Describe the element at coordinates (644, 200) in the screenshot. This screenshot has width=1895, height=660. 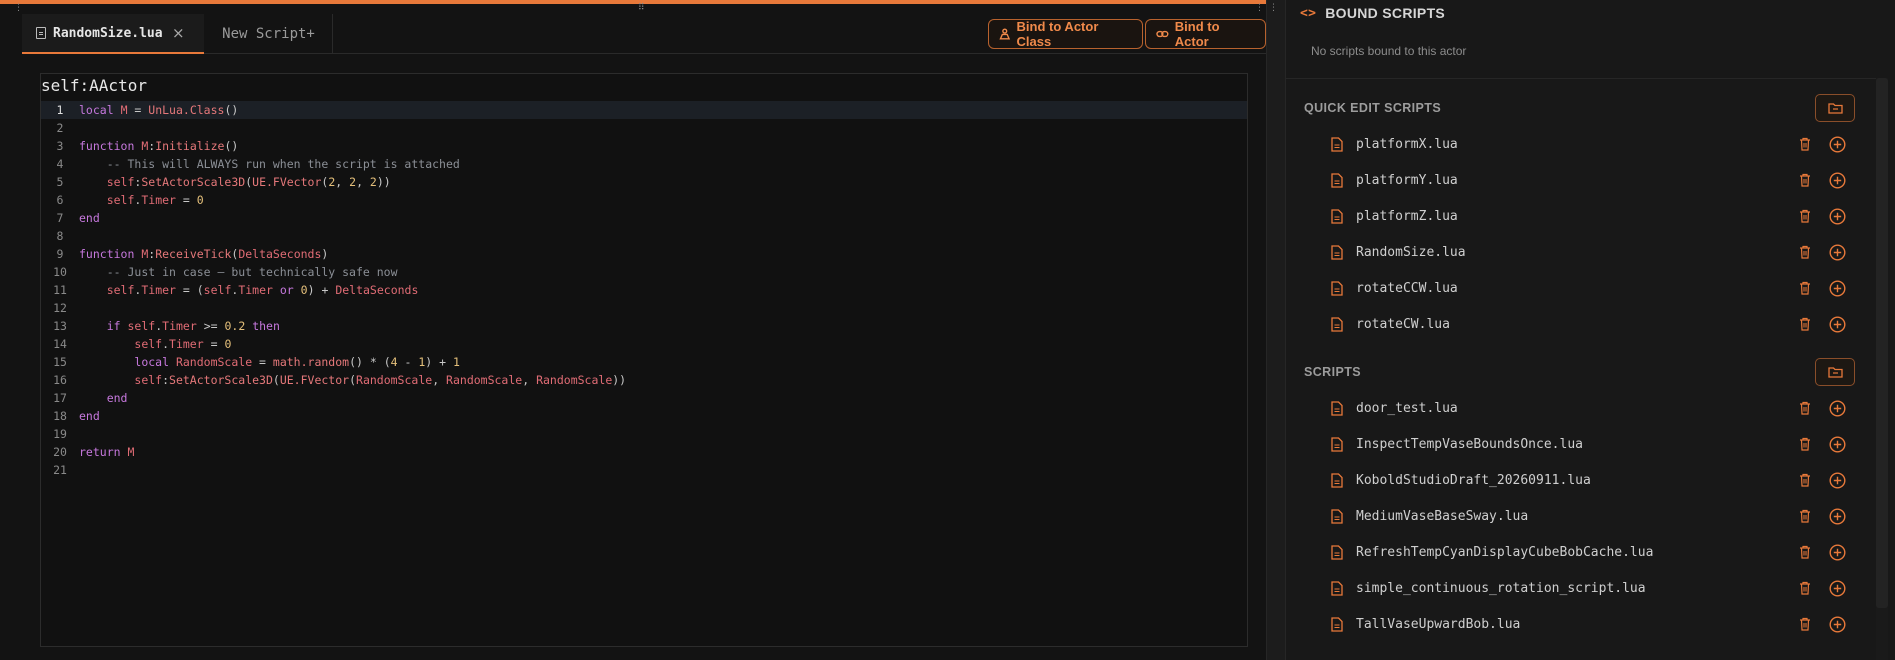
I see `code-line-6: 6 self.Timer = 0` at that location.